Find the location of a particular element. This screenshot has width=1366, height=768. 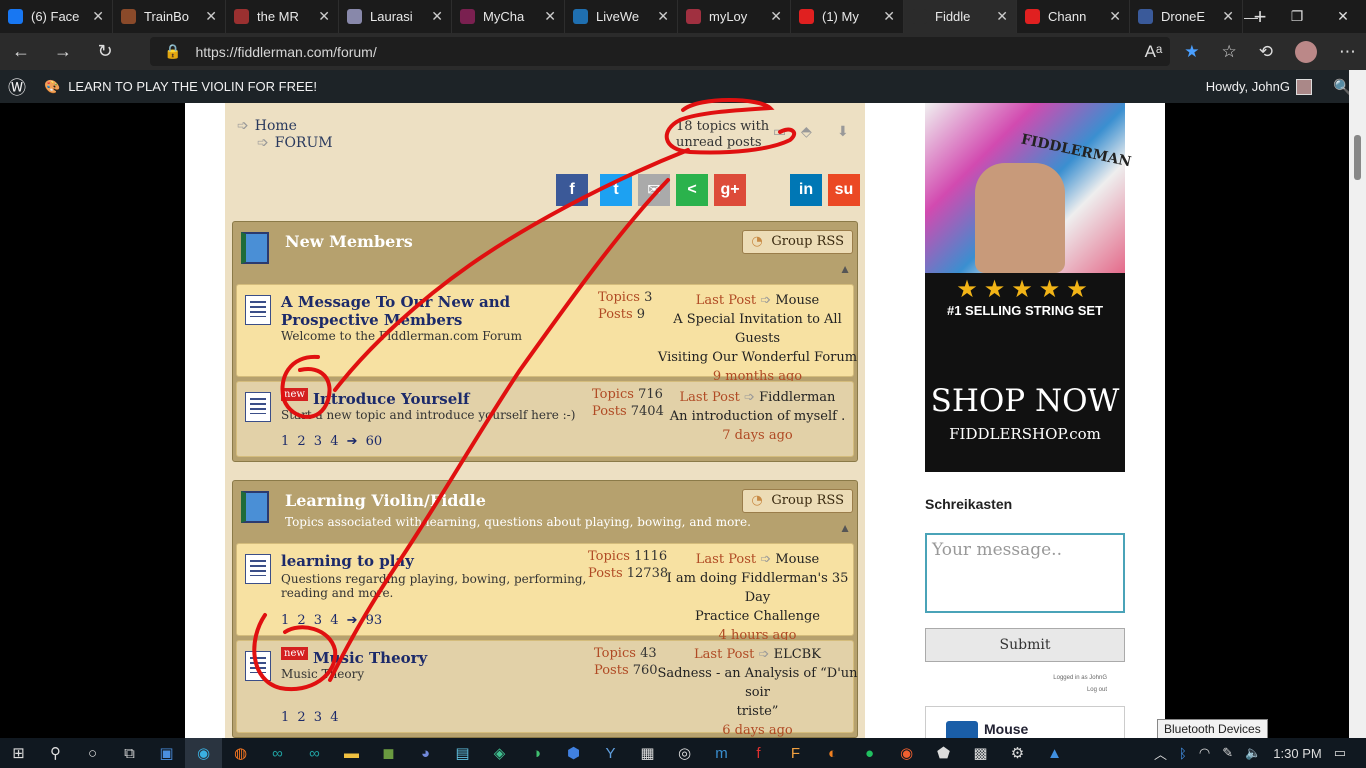

tag-icon: ⬘ is located at coordinates (806, 131).